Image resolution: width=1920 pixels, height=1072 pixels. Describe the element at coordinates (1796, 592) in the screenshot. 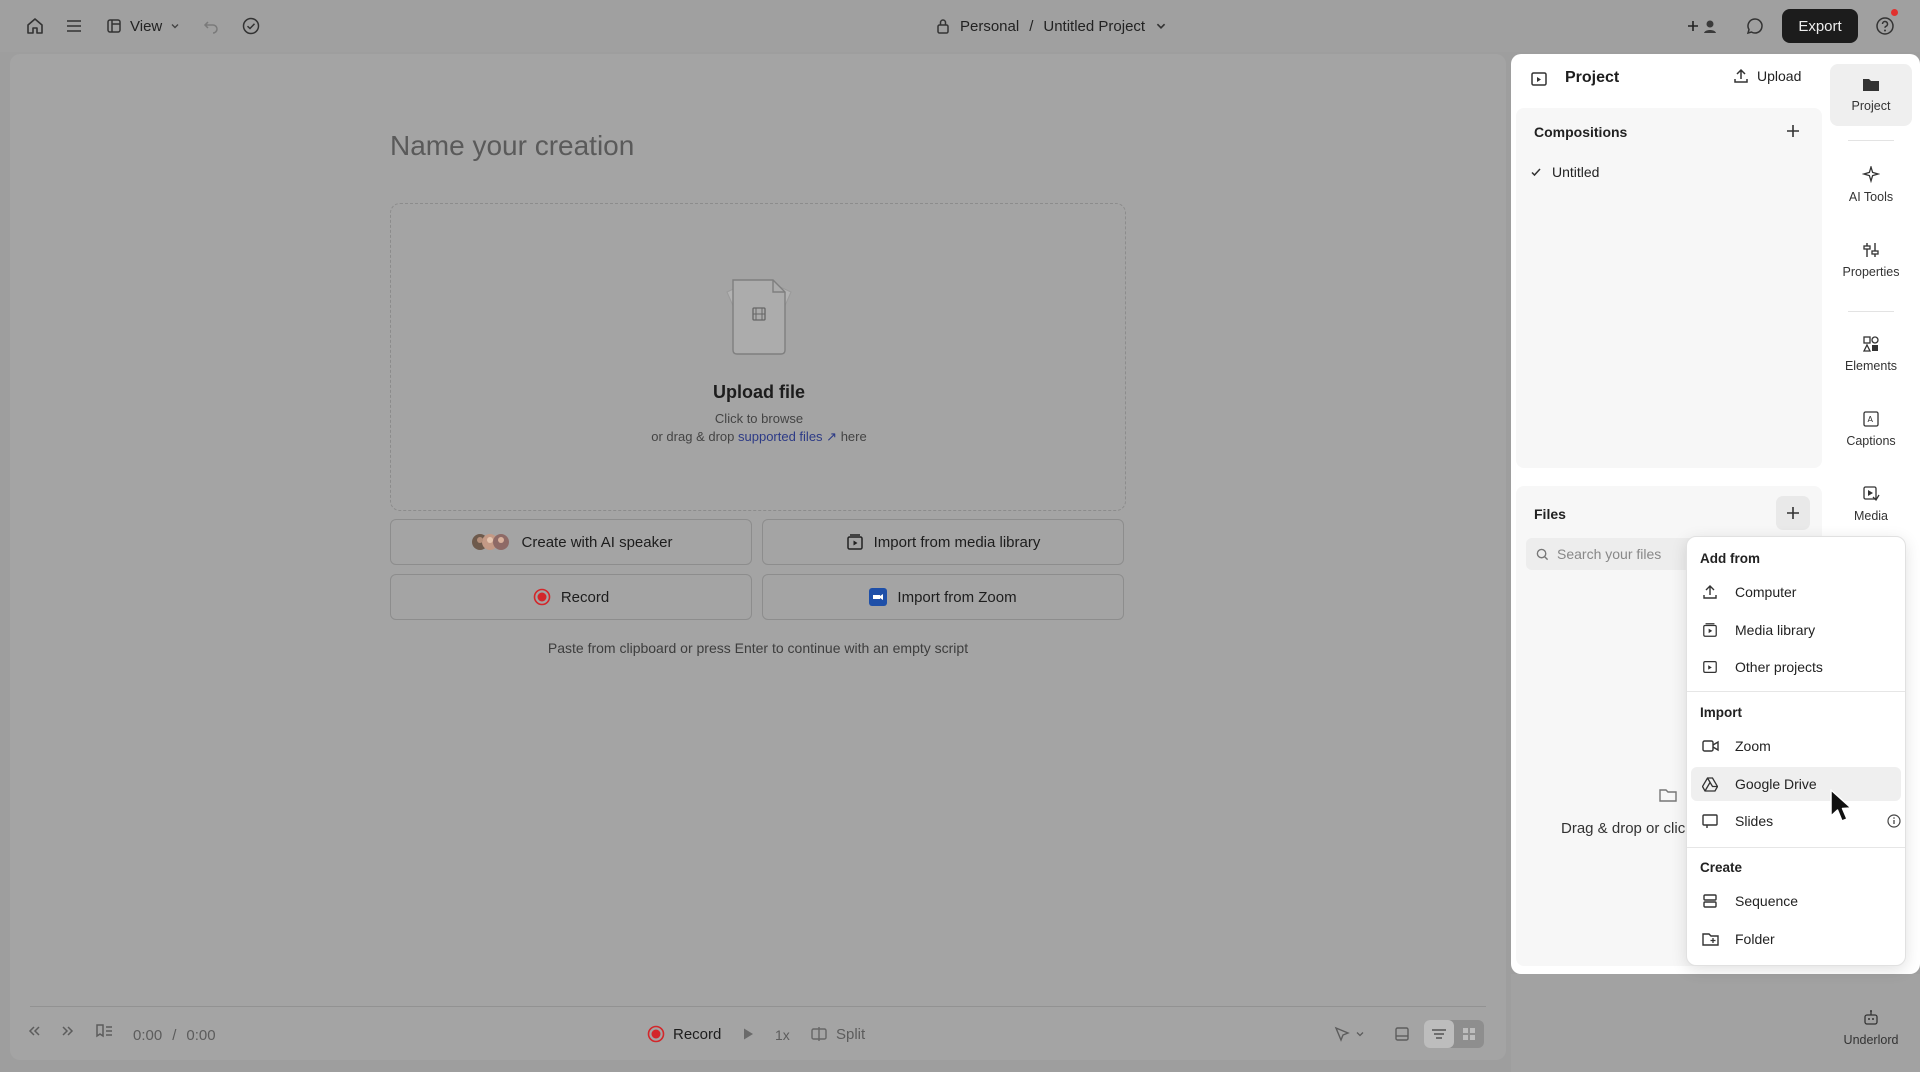

I see `menu-item-computer: Computer` at that location.